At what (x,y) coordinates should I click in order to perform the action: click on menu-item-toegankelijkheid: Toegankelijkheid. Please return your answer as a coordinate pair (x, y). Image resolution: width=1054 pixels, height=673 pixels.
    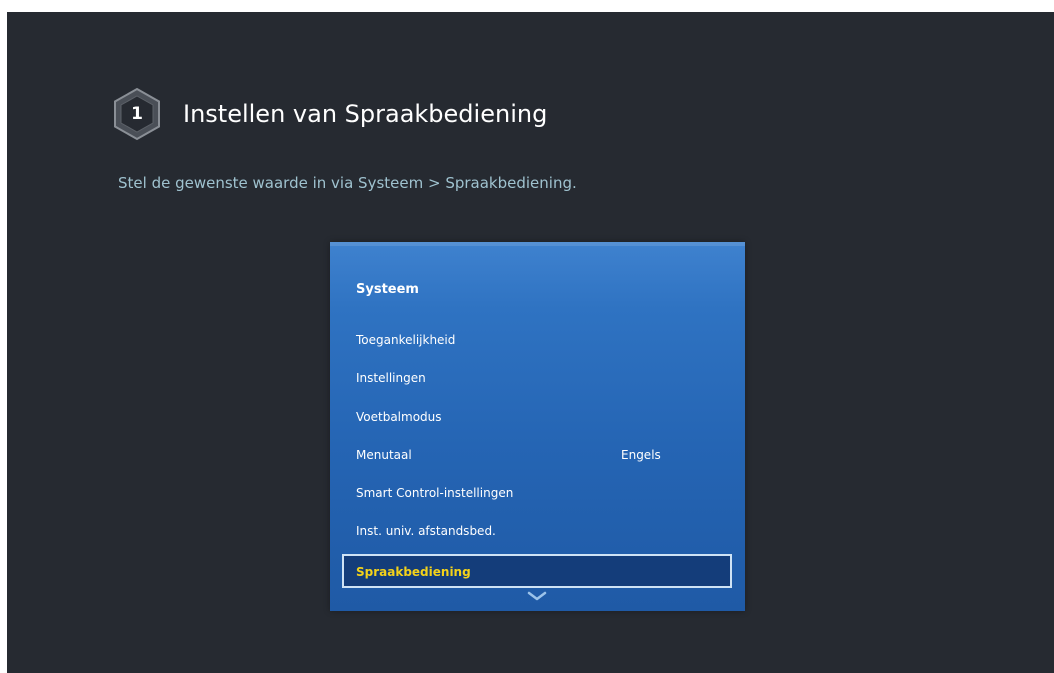
    Looking at the image, I should click on (536, 340).